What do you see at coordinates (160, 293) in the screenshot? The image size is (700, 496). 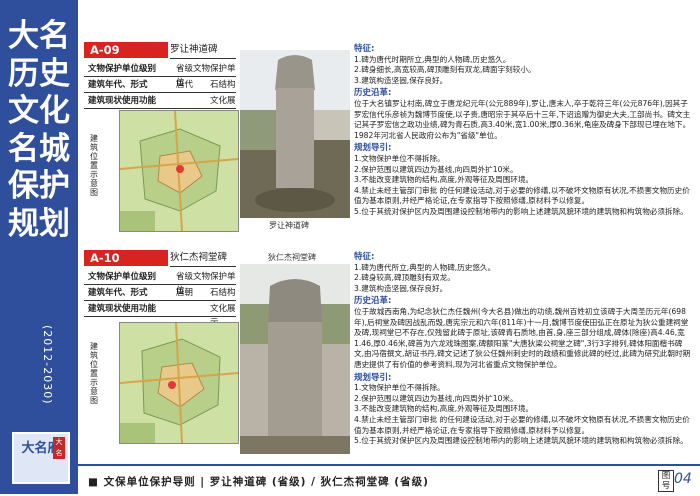 I see `info-row-era: 建筑年代、形式 唐朝 石结构` at bounding box center [160, 293].